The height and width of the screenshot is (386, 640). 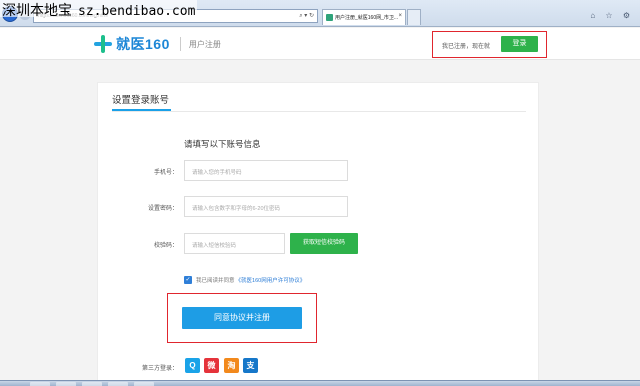 What do you see at coordinates (143, 44) in the screenshot?
I see `logo-text: 就医160` at bounding box center [143, 44].